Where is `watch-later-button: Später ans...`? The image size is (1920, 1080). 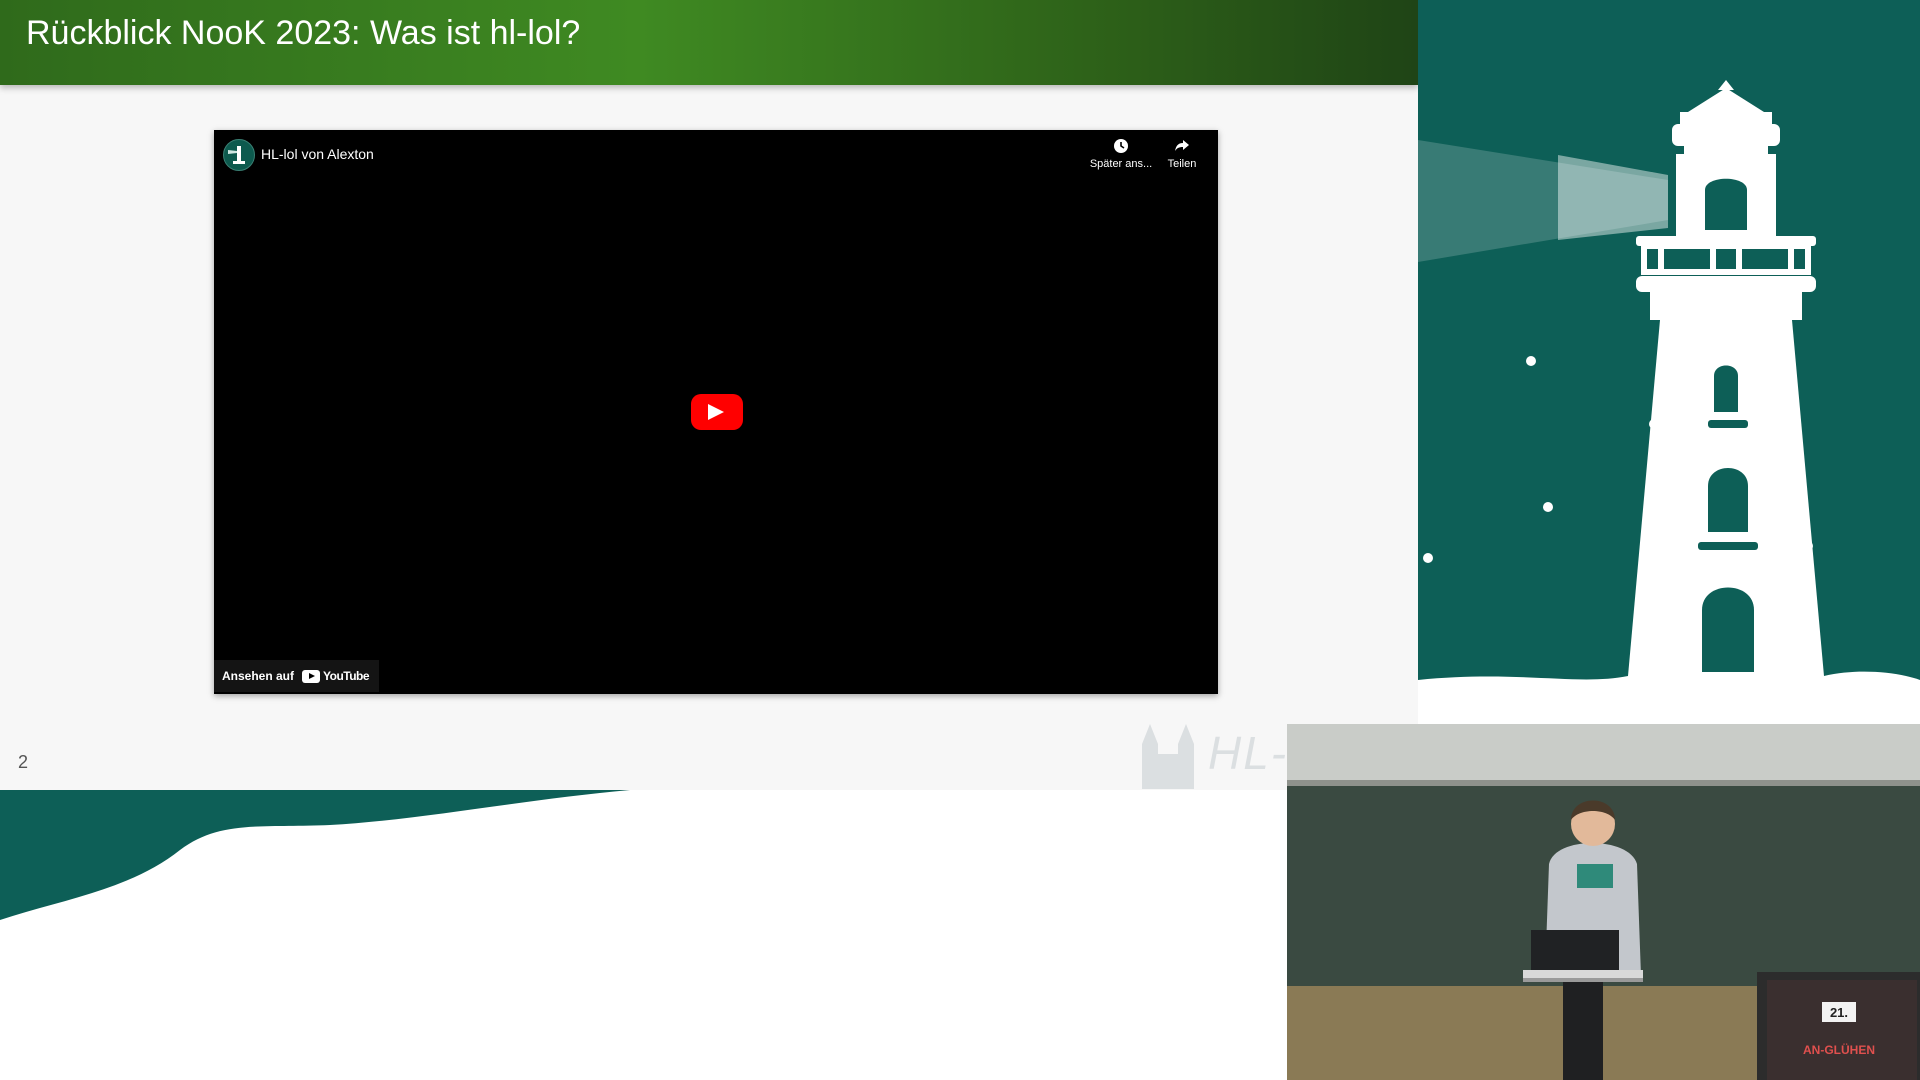 watch-later-button: Später ans... is located at coordinates (1121, 154).